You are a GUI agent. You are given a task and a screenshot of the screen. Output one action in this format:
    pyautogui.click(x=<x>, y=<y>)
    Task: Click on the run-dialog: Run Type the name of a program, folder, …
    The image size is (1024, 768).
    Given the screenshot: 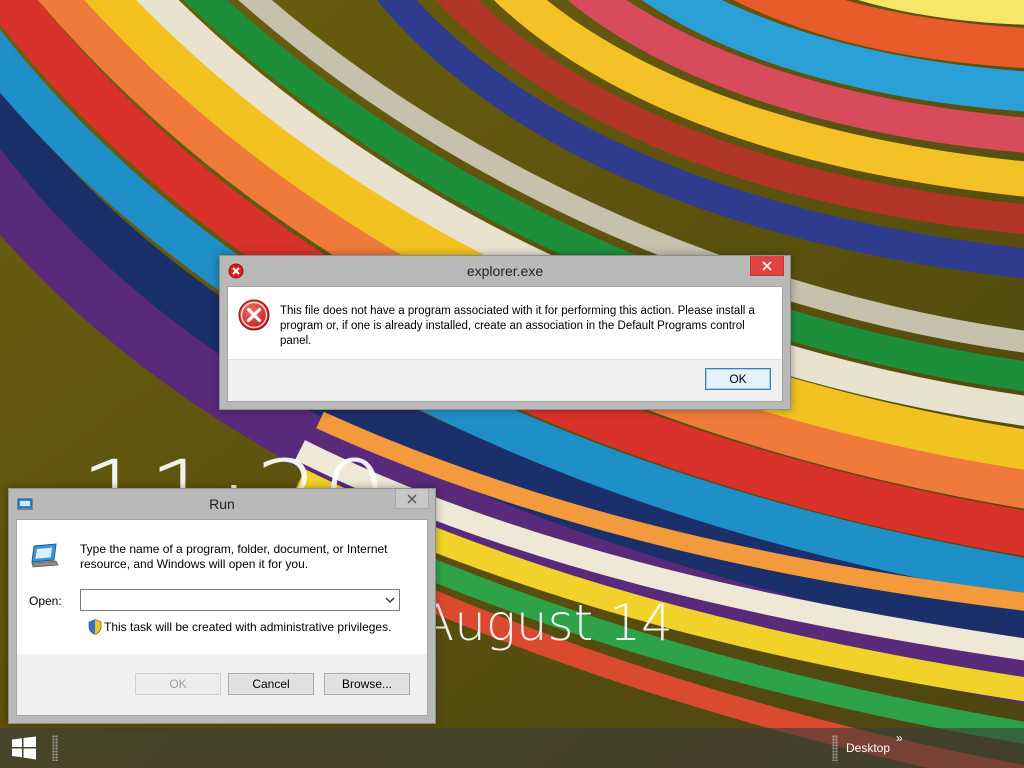 What is the action you would take?
    pyautogui.click(x=222, y=606)
    